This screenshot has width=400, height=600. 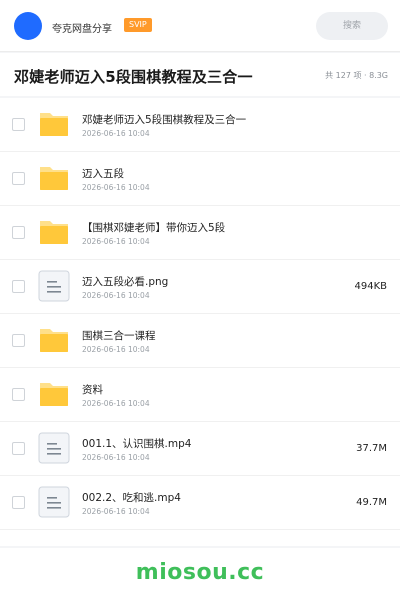 I want to click on file-size: 494KB, so click(x=370, y=286).